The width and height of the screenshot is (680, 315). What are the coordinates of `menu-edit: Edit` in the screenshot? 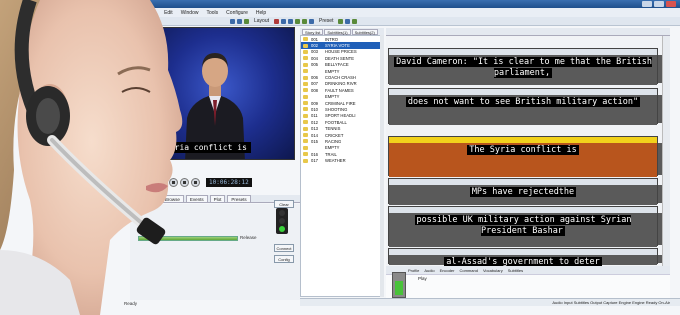 It's located at (168, 13).